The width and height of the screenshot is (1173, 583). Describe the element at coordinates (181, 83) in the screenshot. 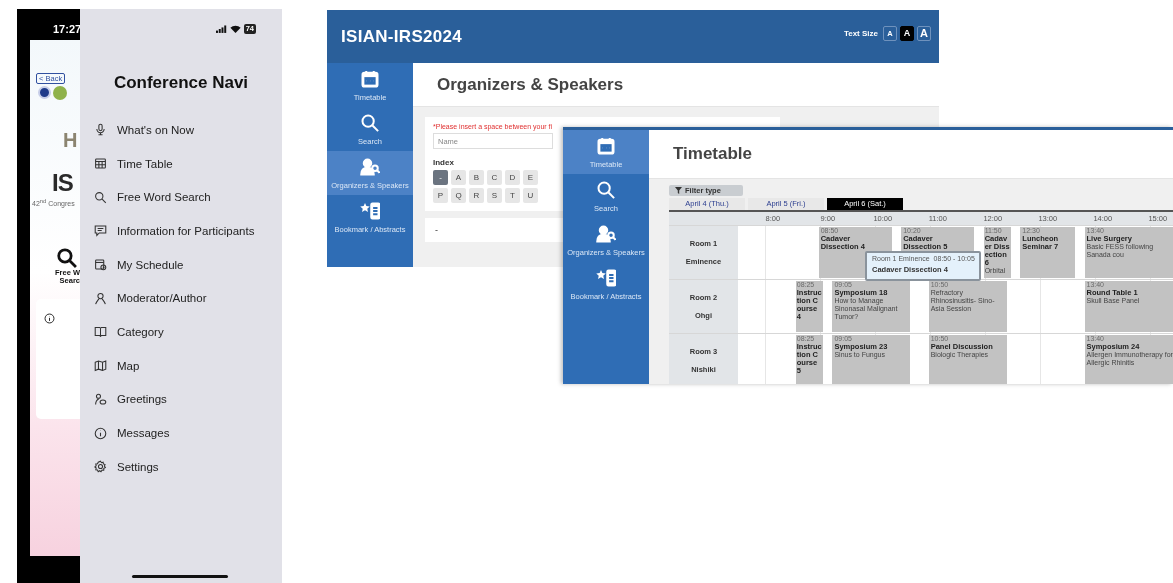

I see `drawer-title: Conference Navi` at that location.